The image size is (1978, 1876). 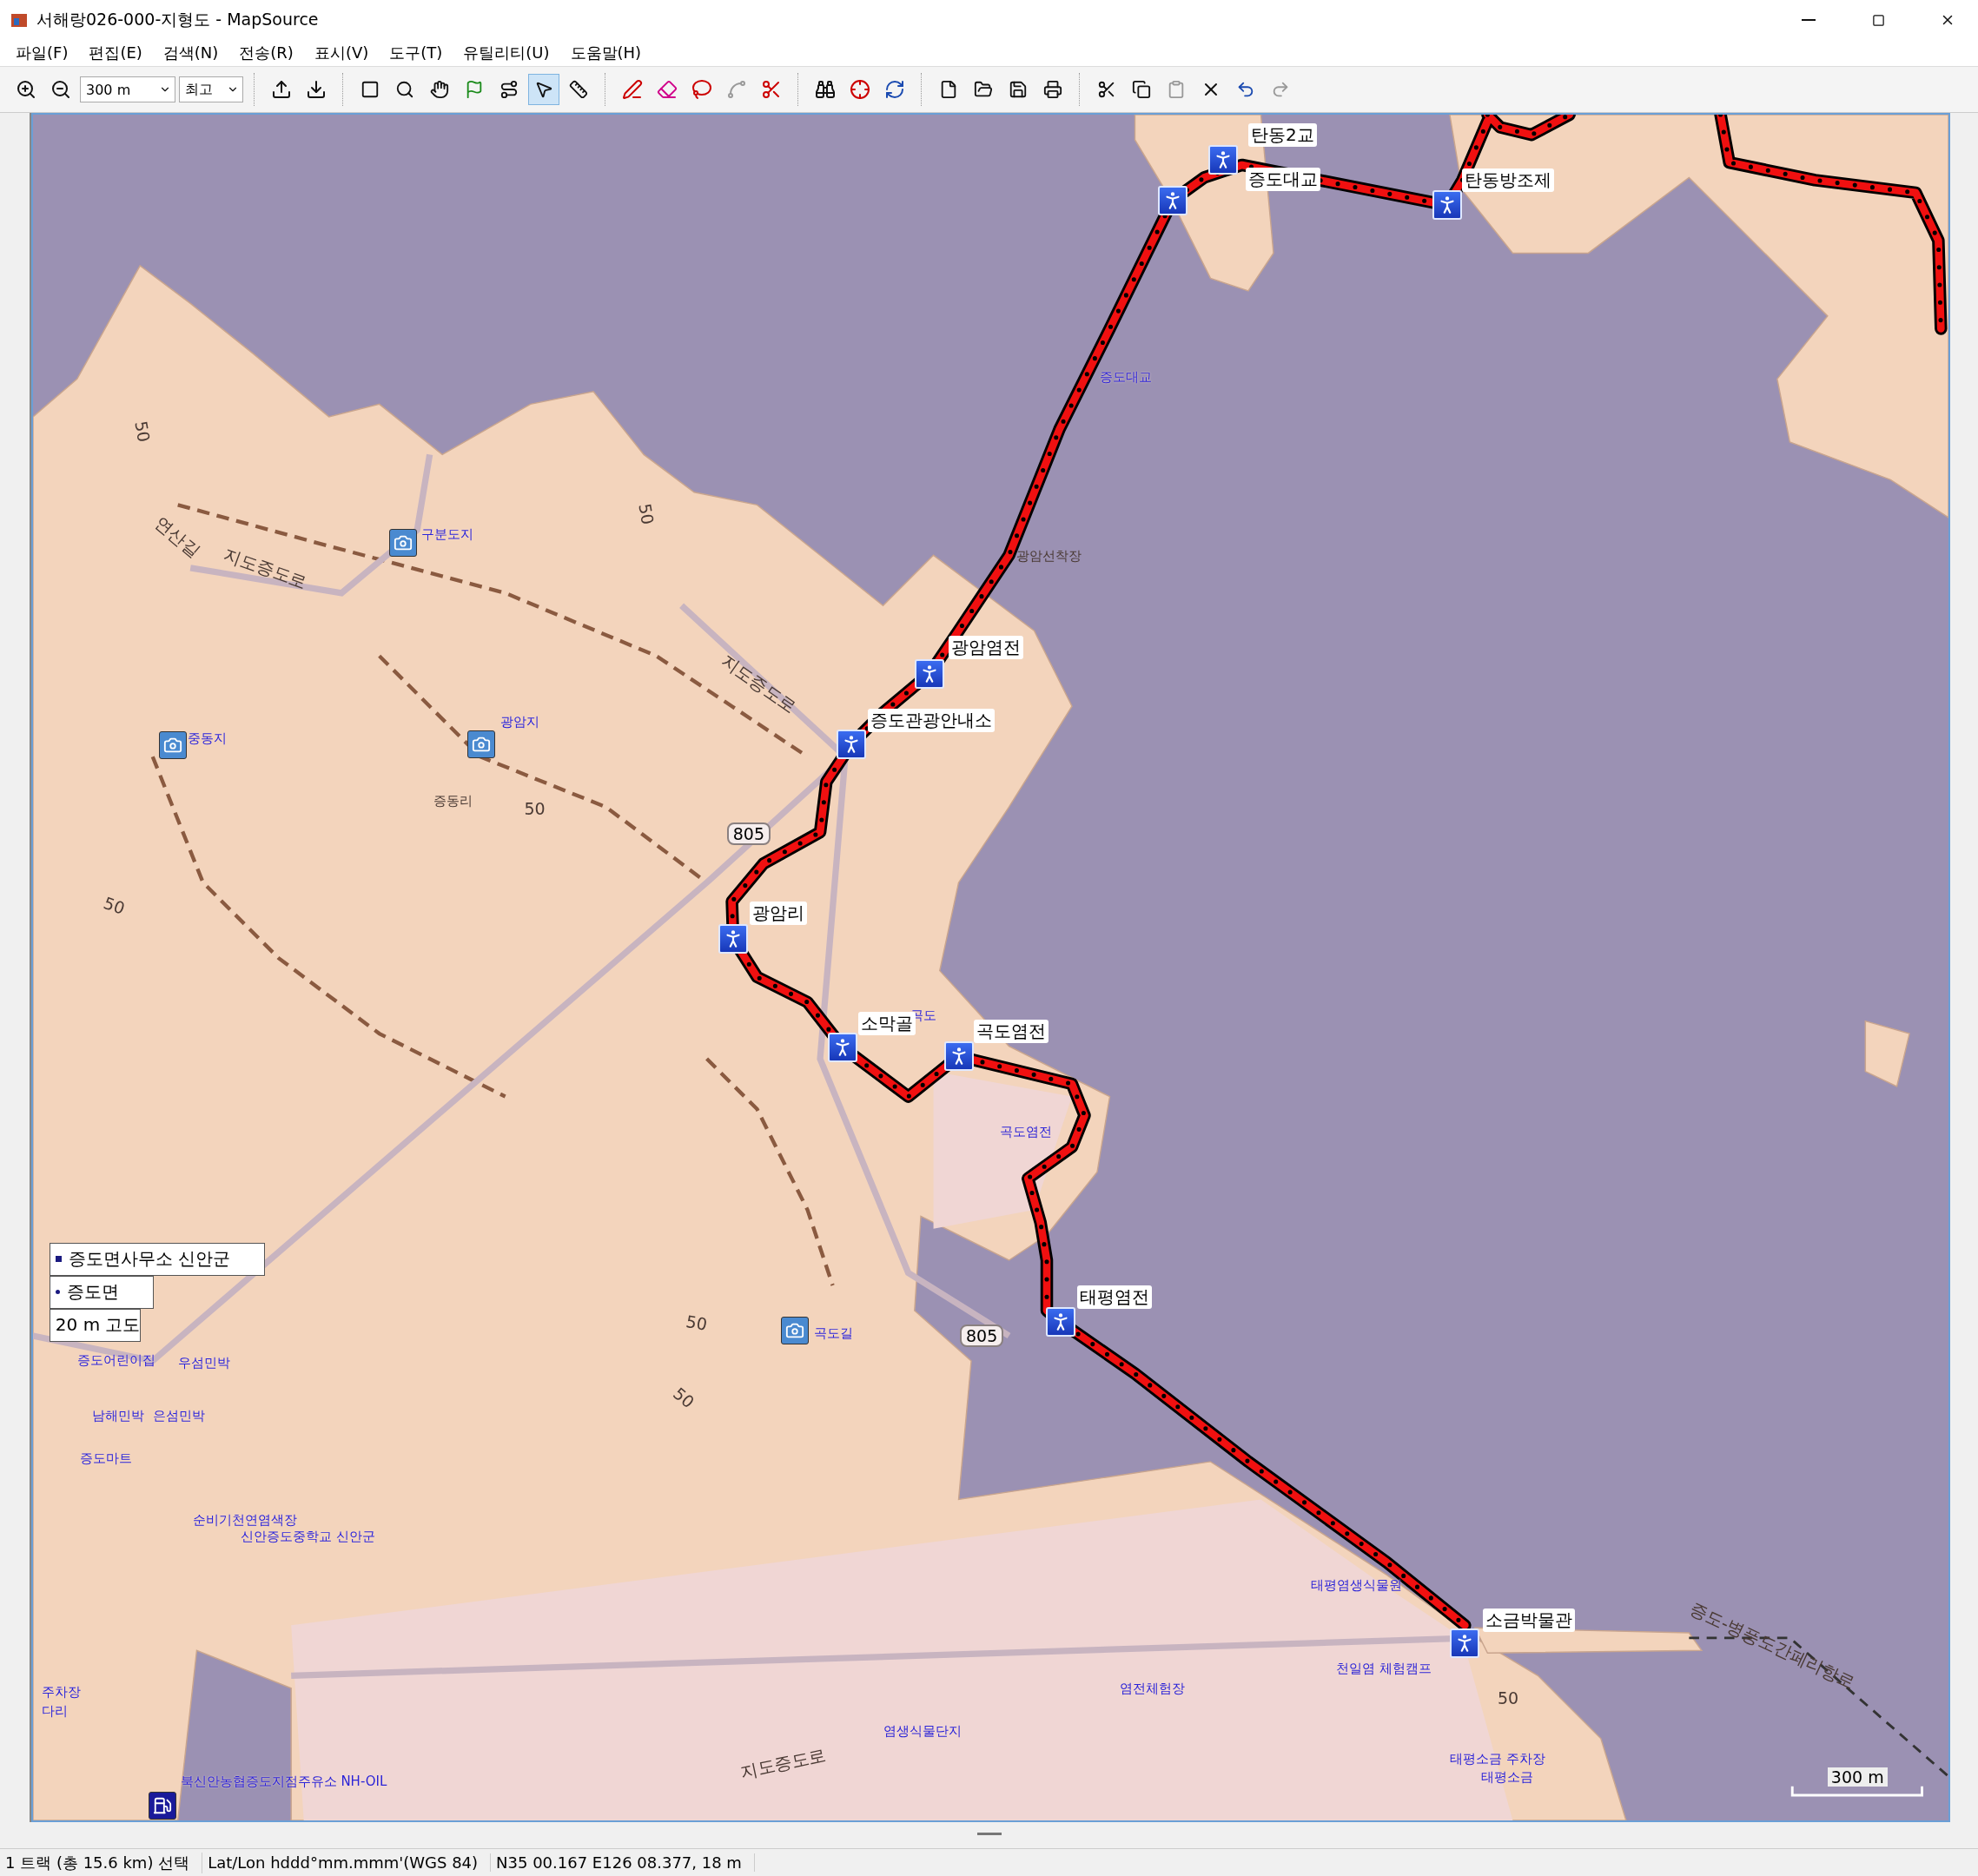 I want to click on poi-label: 우섬민박, so click(x=203, y=1362).